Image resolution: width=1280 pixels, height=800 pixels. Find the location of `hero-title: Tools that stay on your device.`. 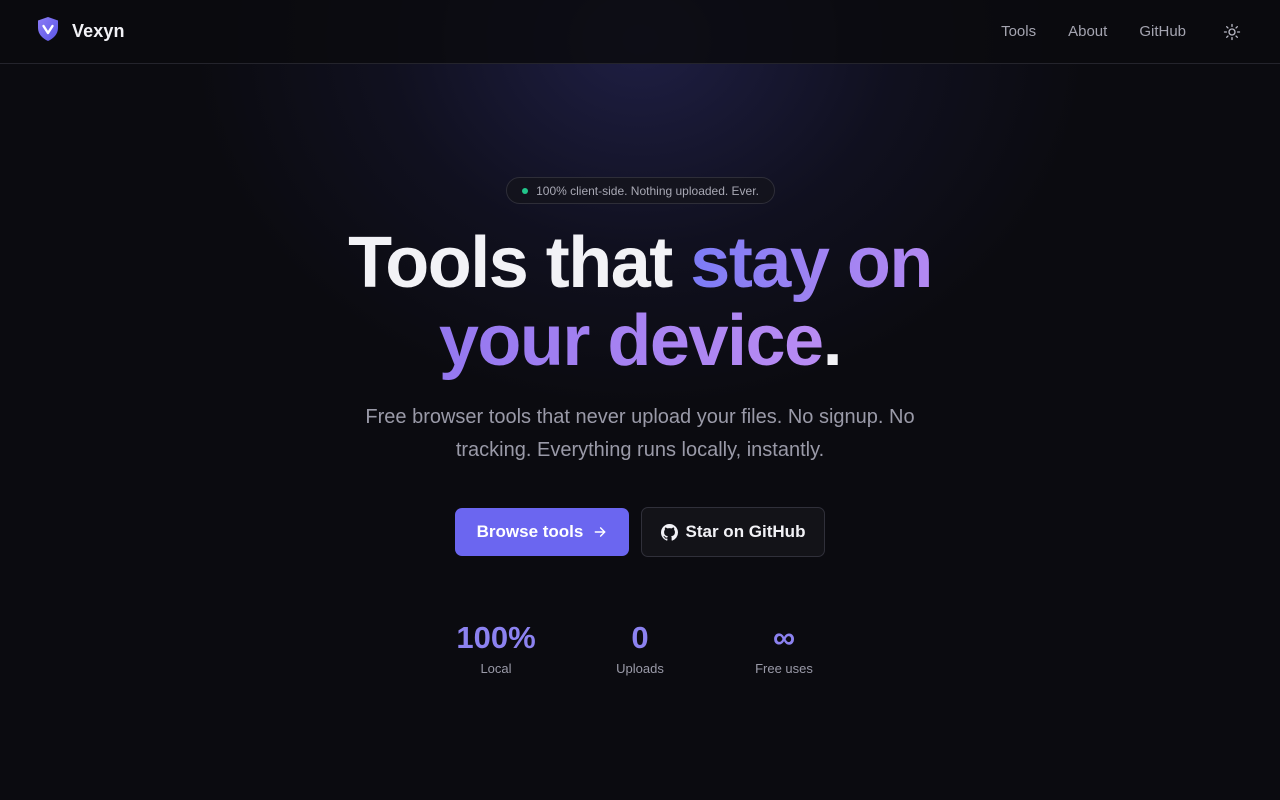

hero-title: Tools that stay on your device. is located at coordinates (640, 302).